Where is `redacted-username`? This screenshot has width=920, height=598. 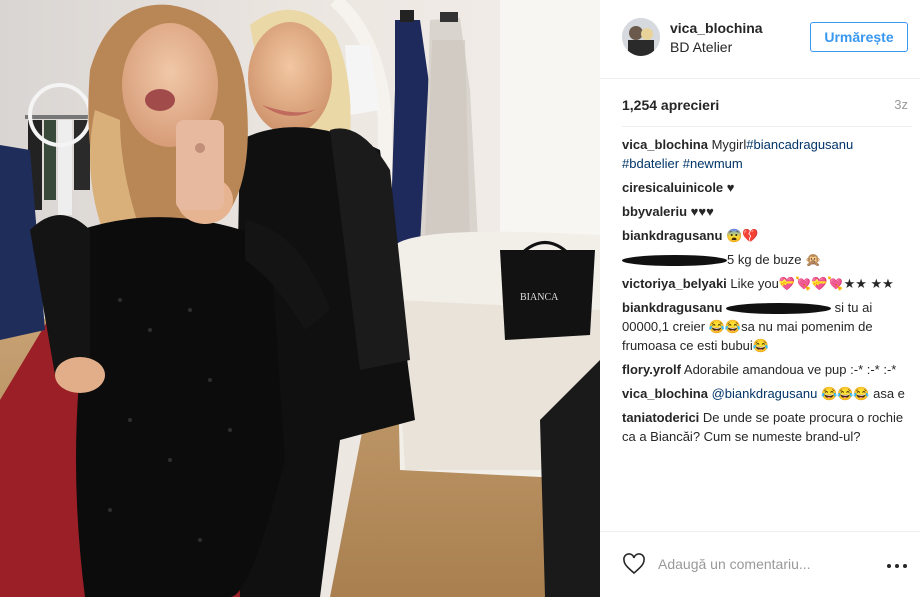
redacted-username is located at coordinates (674, 261).